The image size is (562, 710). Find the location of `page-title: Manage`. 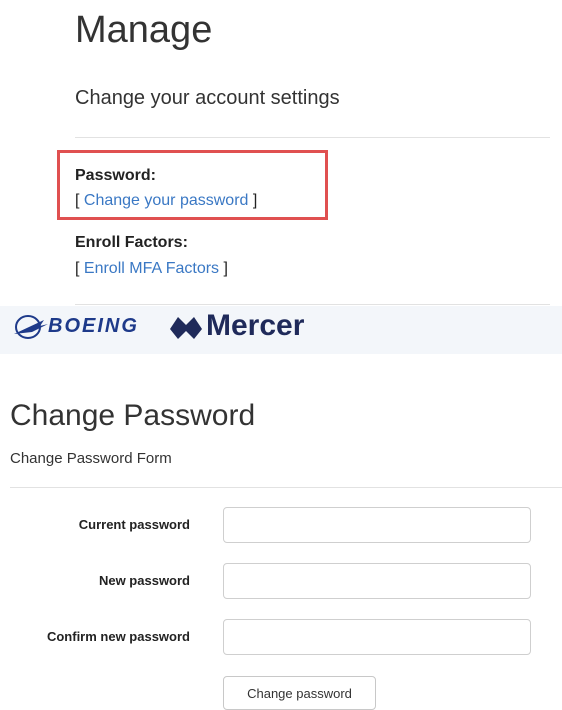

page-title: Manage is located at coordinates (144, 30).